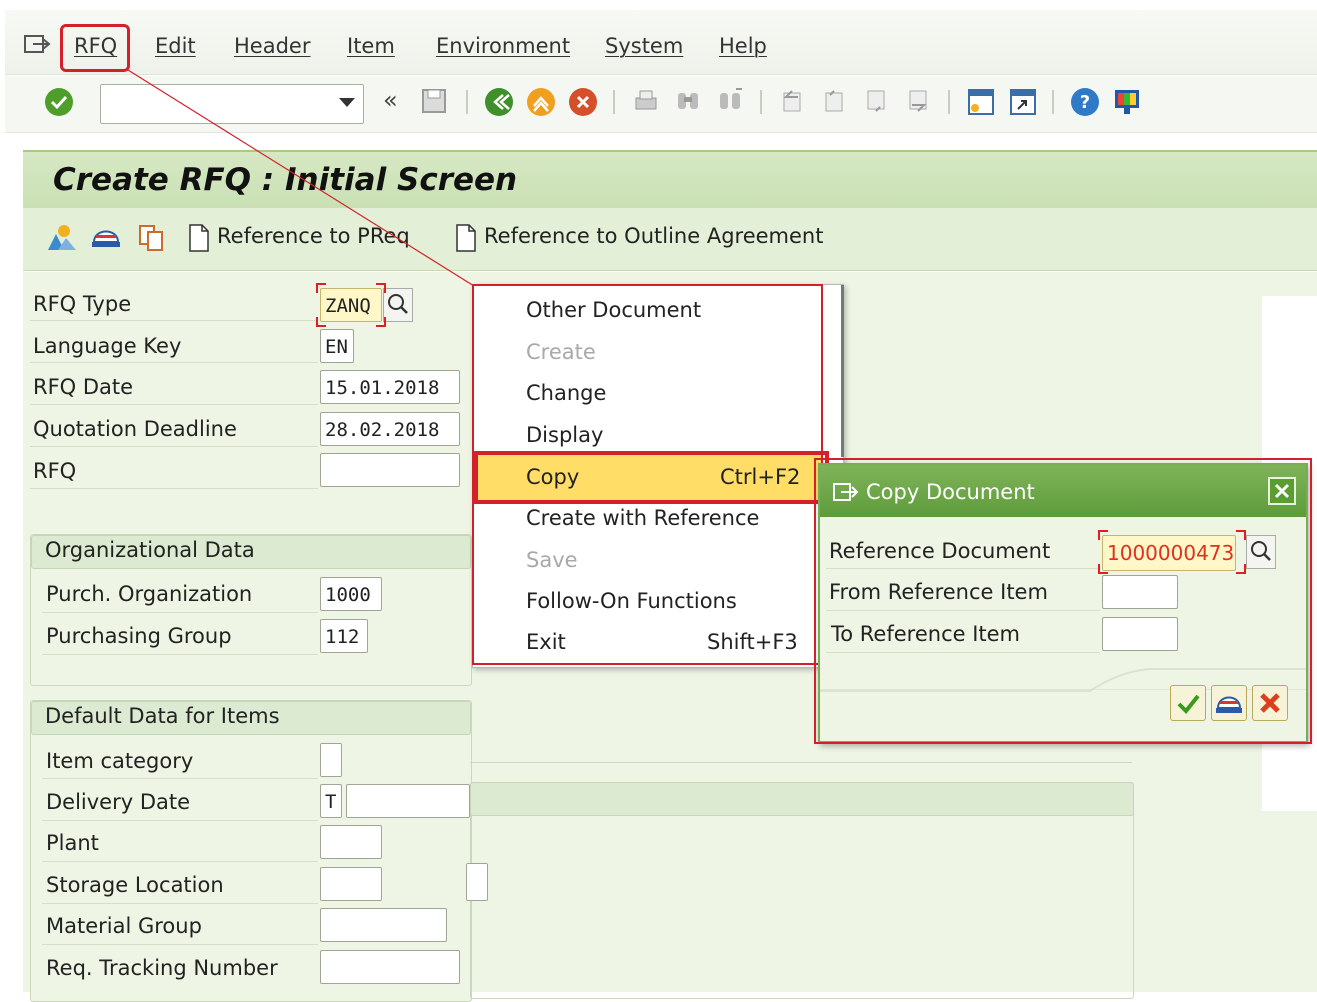  What do you see at coordinates (842, 371) in the screenshot?
I see `menu-scroll-edge` at bounding box center [842, 371].